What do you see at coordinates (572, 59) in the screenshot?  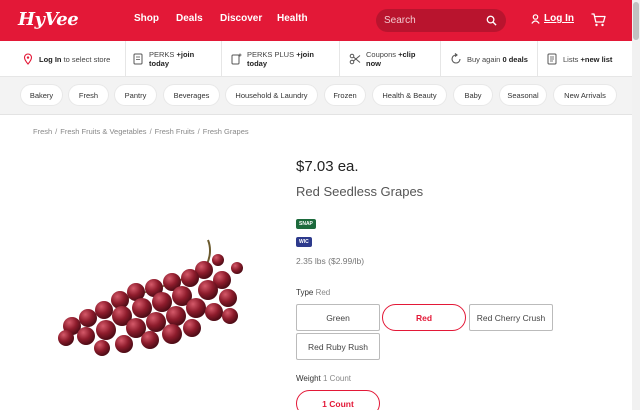 I see `lists-text: Lists` at bounding box center [572, 59].